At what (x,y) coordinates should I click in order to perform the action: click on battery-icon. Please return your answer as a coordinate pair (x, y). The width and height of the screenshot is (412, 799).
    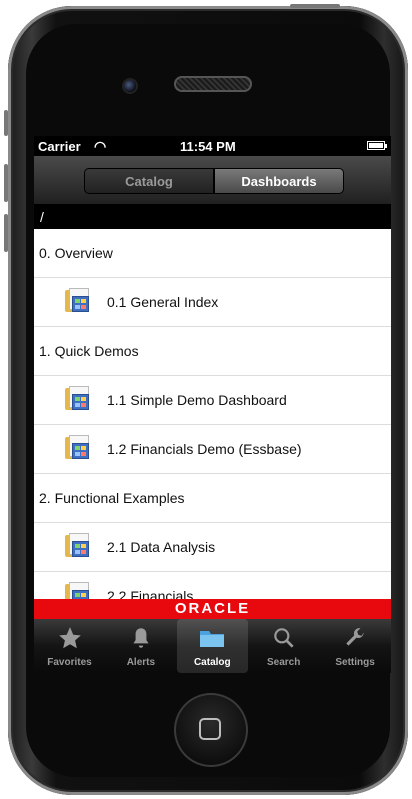
    Looking at the image, I should click on (377, 145).